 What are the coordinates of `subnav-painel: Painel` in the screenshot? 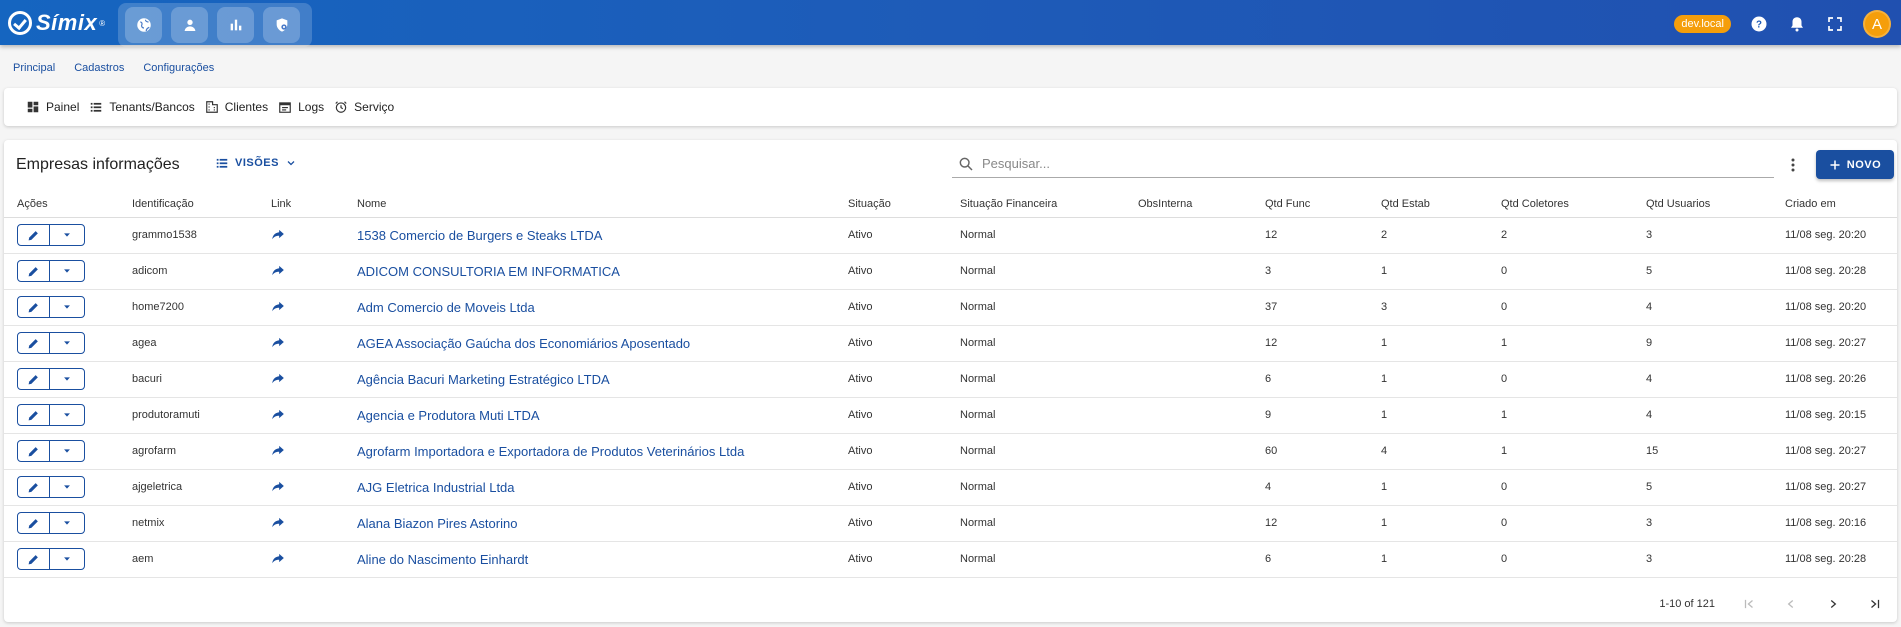 It's located at (52, 107).